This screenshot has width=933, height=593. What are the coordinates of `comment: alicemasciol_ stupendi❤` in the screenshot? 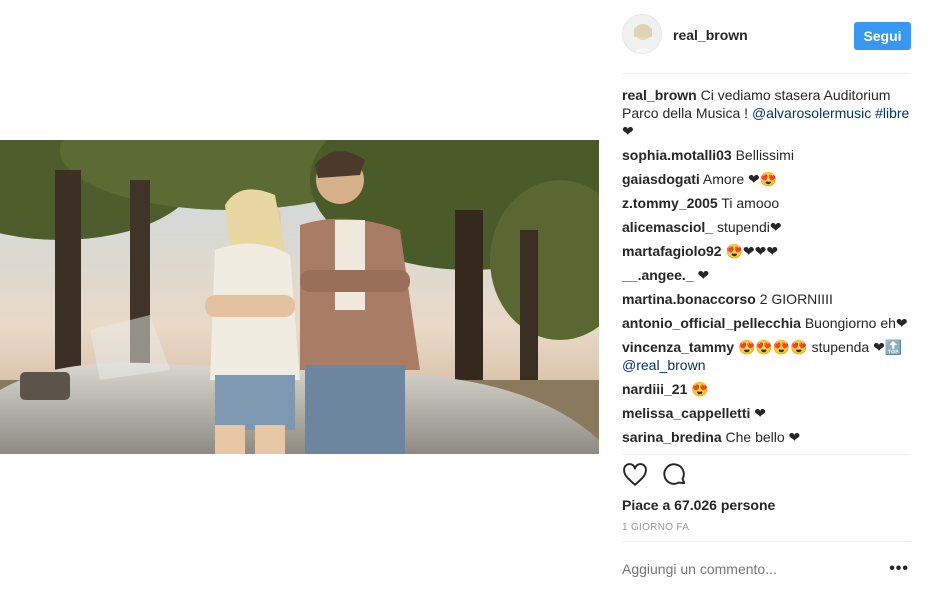 It's located at (766, 227).